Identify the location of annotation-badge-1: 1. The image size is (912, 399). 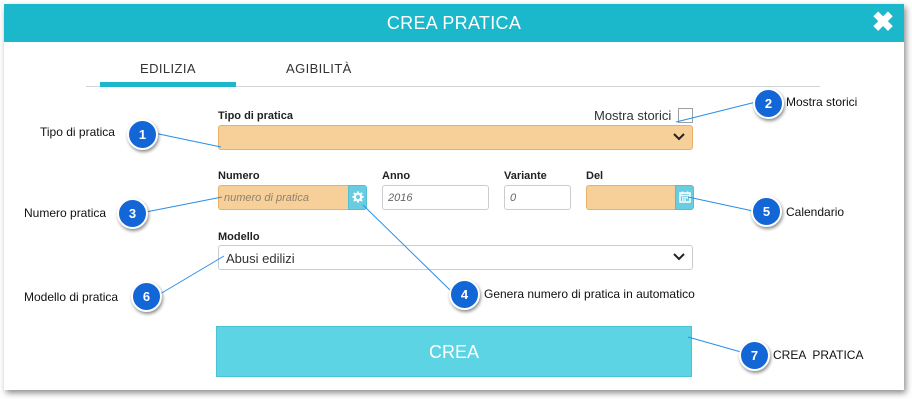
(142, 134).